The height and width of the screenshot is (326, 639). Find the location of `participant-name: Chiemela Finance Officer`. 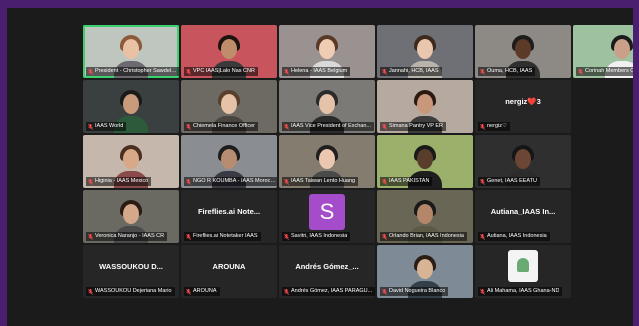

participant-name: Chiemela Finance Officer is located at coordinates (224, 126).